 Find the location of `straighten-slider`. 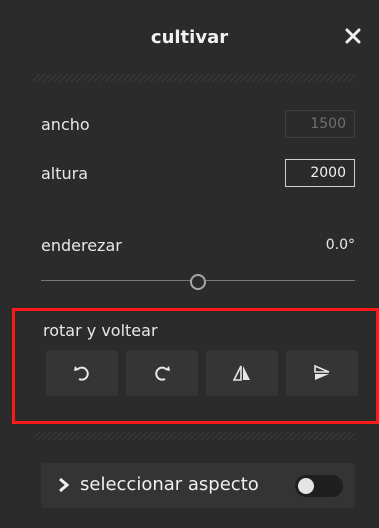

straighten-slider is located at coordinates (198, 281).